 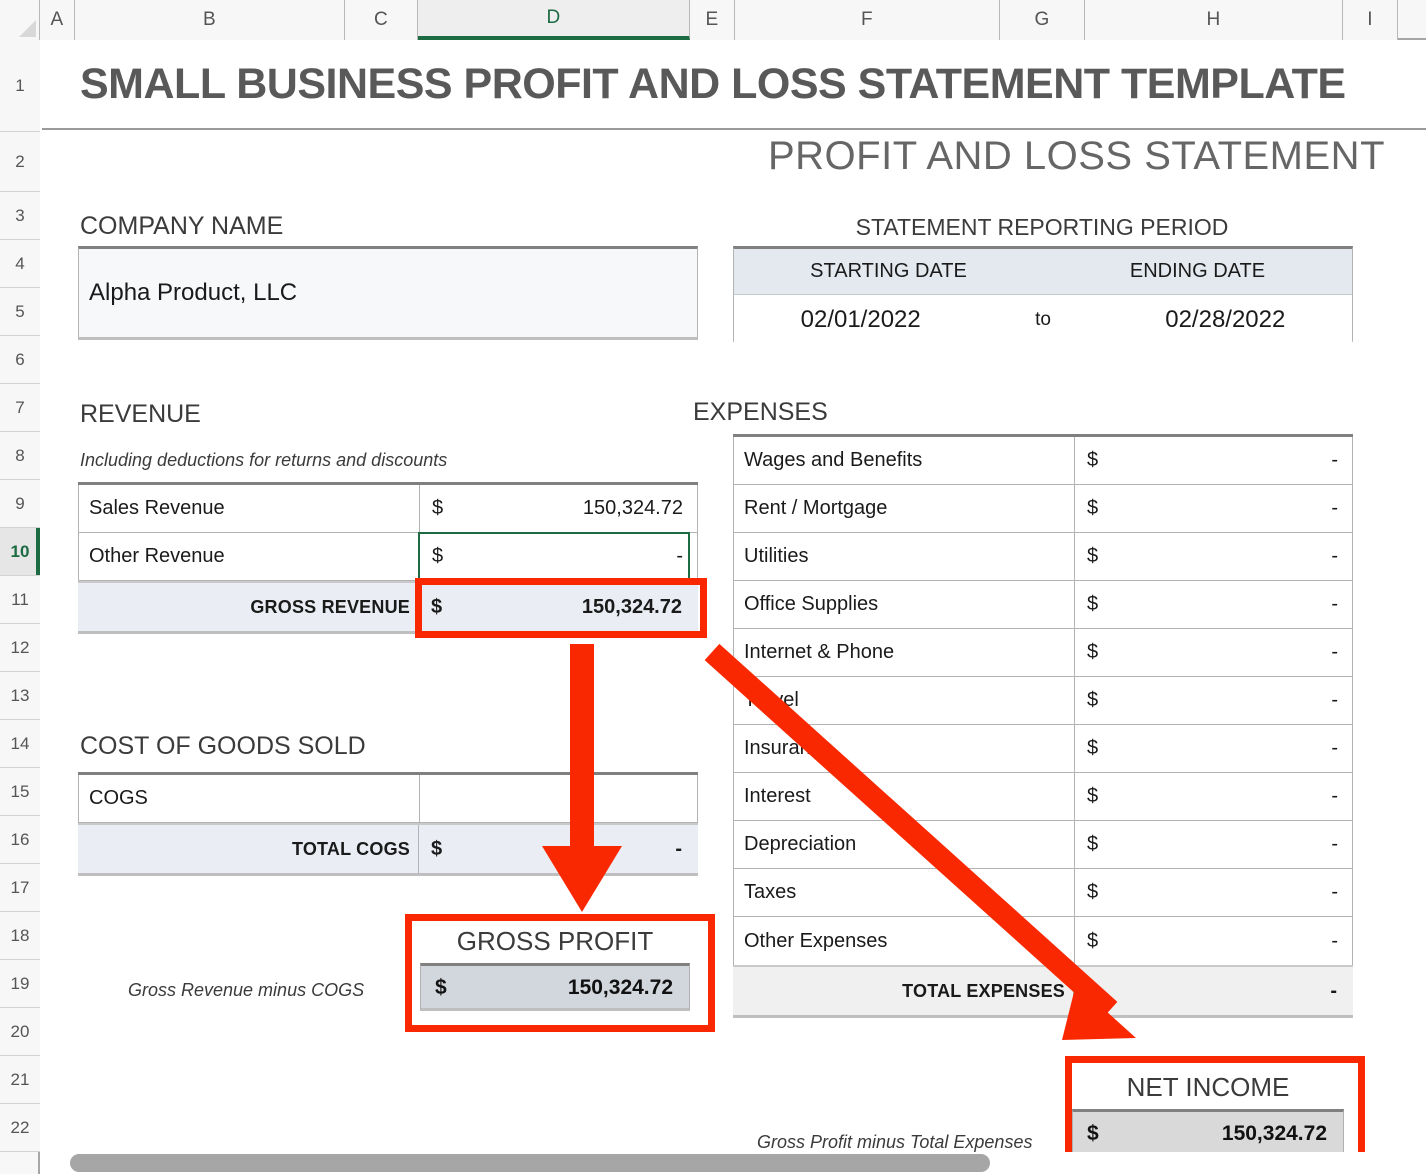 What do you see at coordinates (557, 849) in the screenshot?
I see `total-cogs-amount: $ -` at bounding box center [557, 849].